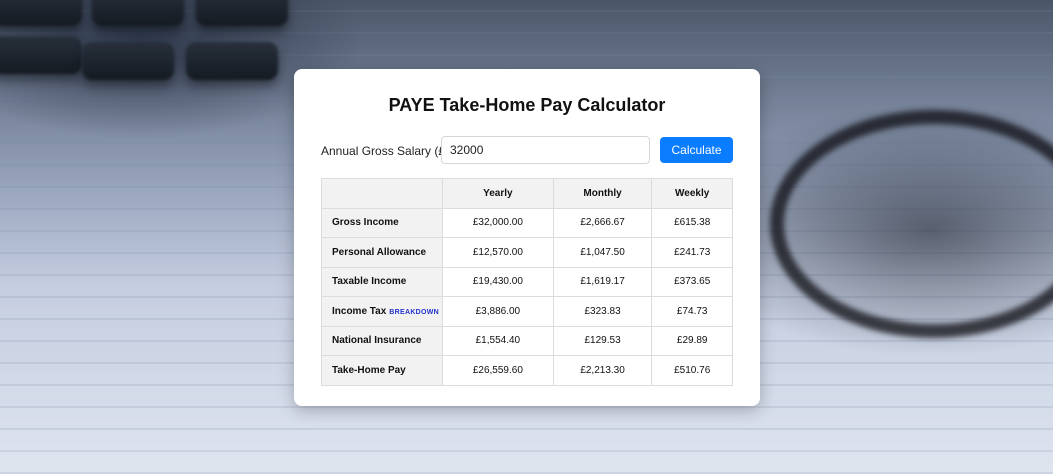 This screenshot has height=474, width=1053. I want to click on table-cell: £2,666.67, so click(602, 222).